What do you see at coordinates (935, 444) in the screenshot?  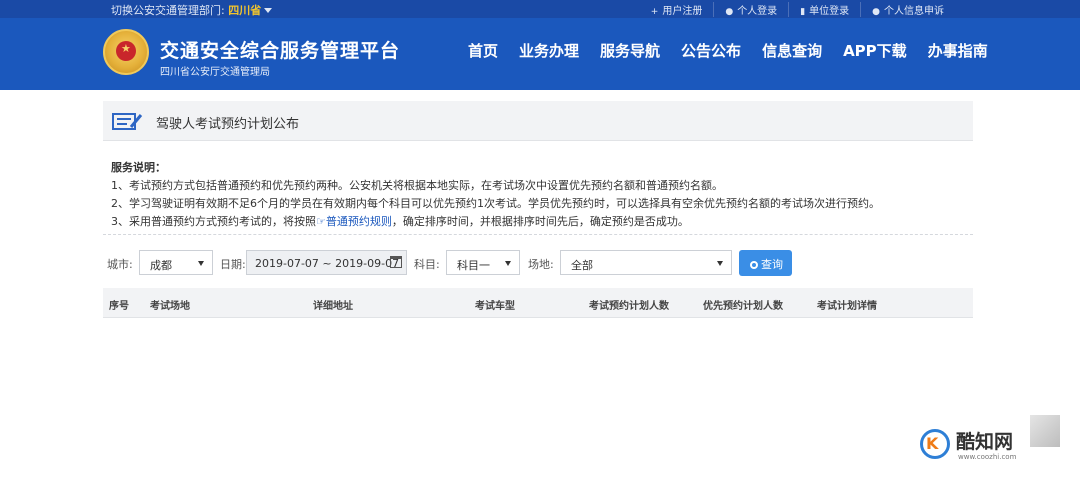 I see `coozhi-logo-icon: K` at bounding box center [935, 444].